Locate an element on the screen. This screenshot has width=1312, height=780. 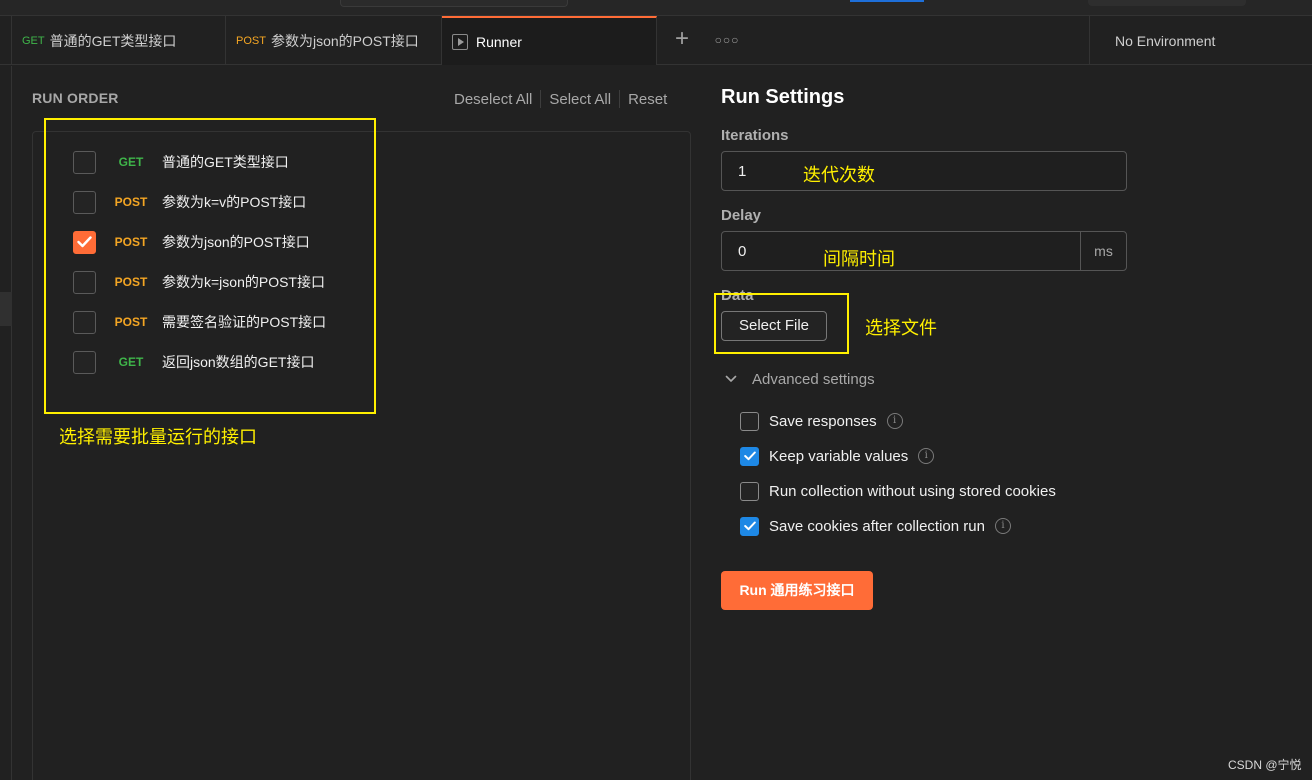
reset-button: Reset is located at coordinates (647, 99).